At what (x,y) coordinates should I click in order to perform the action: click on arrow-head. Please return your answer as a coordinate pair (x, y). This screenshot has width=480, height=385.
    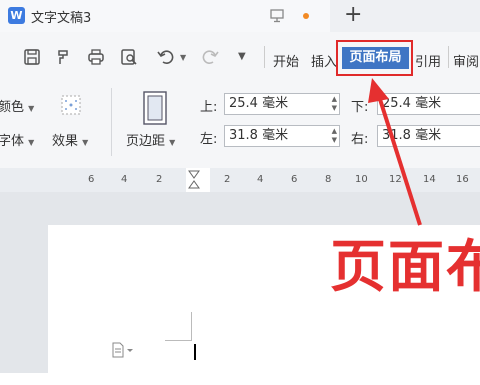
    Looking at the image, I should click on (378, 90).